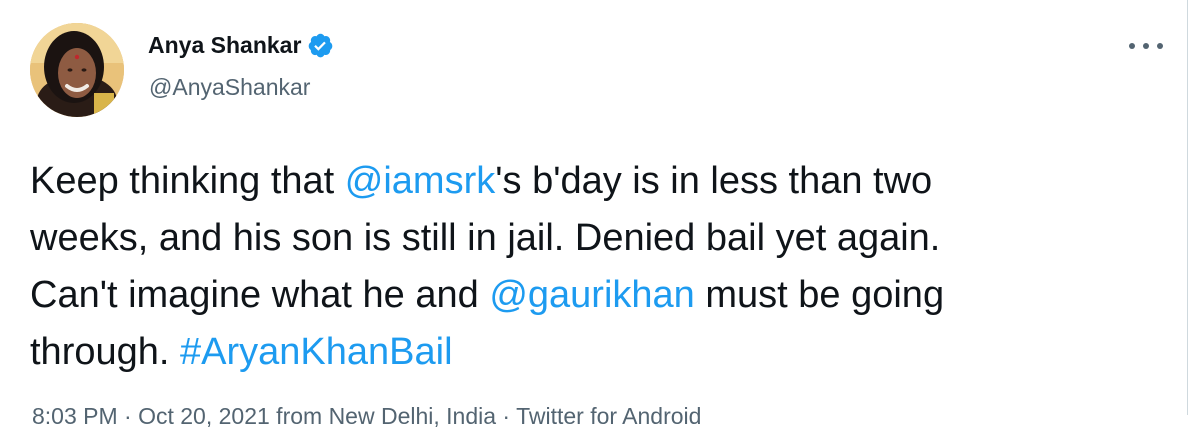  I want to click on hashtag-link: #AryanKhanBail, so click(316, 352).